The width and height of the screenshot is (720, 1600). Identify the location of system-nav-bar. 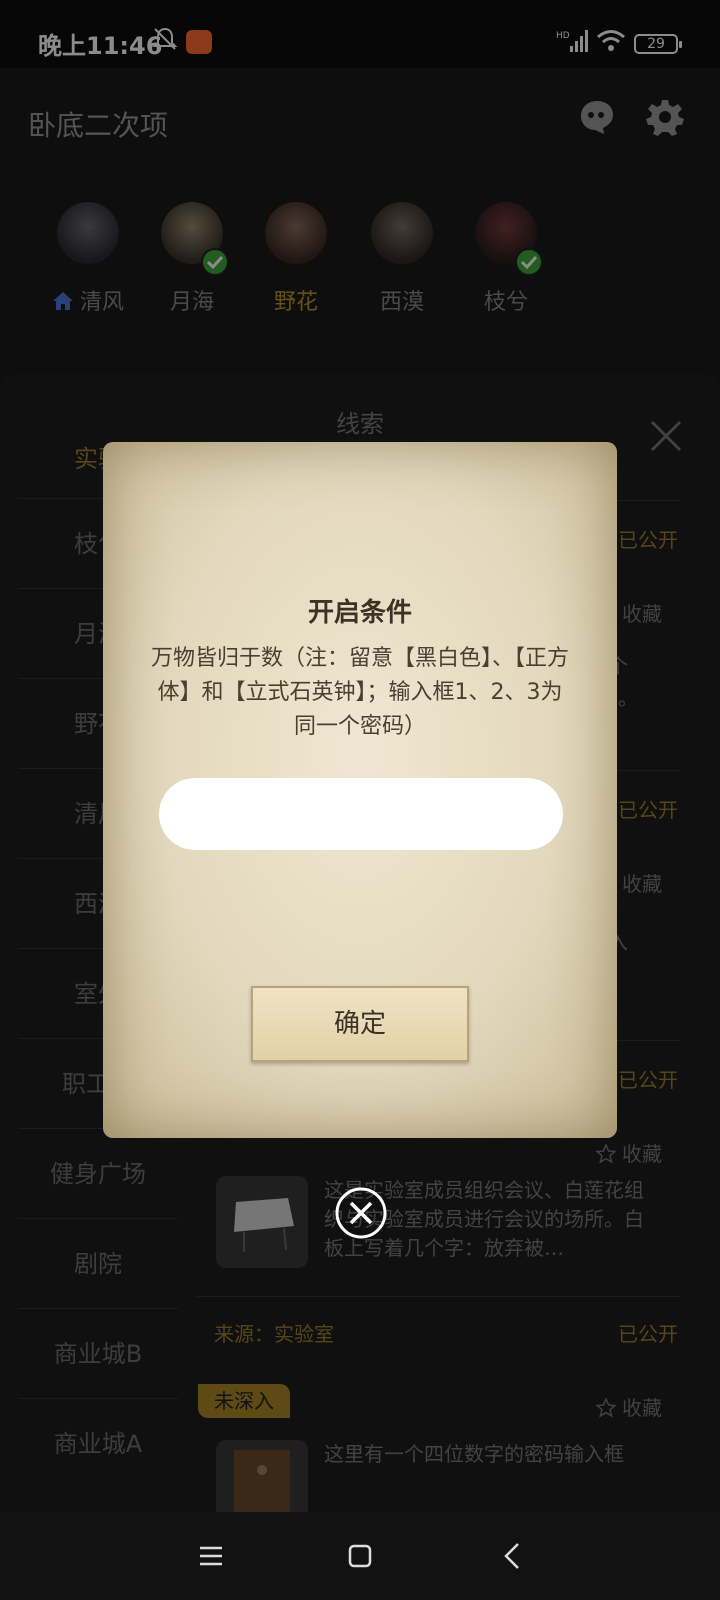
(360, 1556).